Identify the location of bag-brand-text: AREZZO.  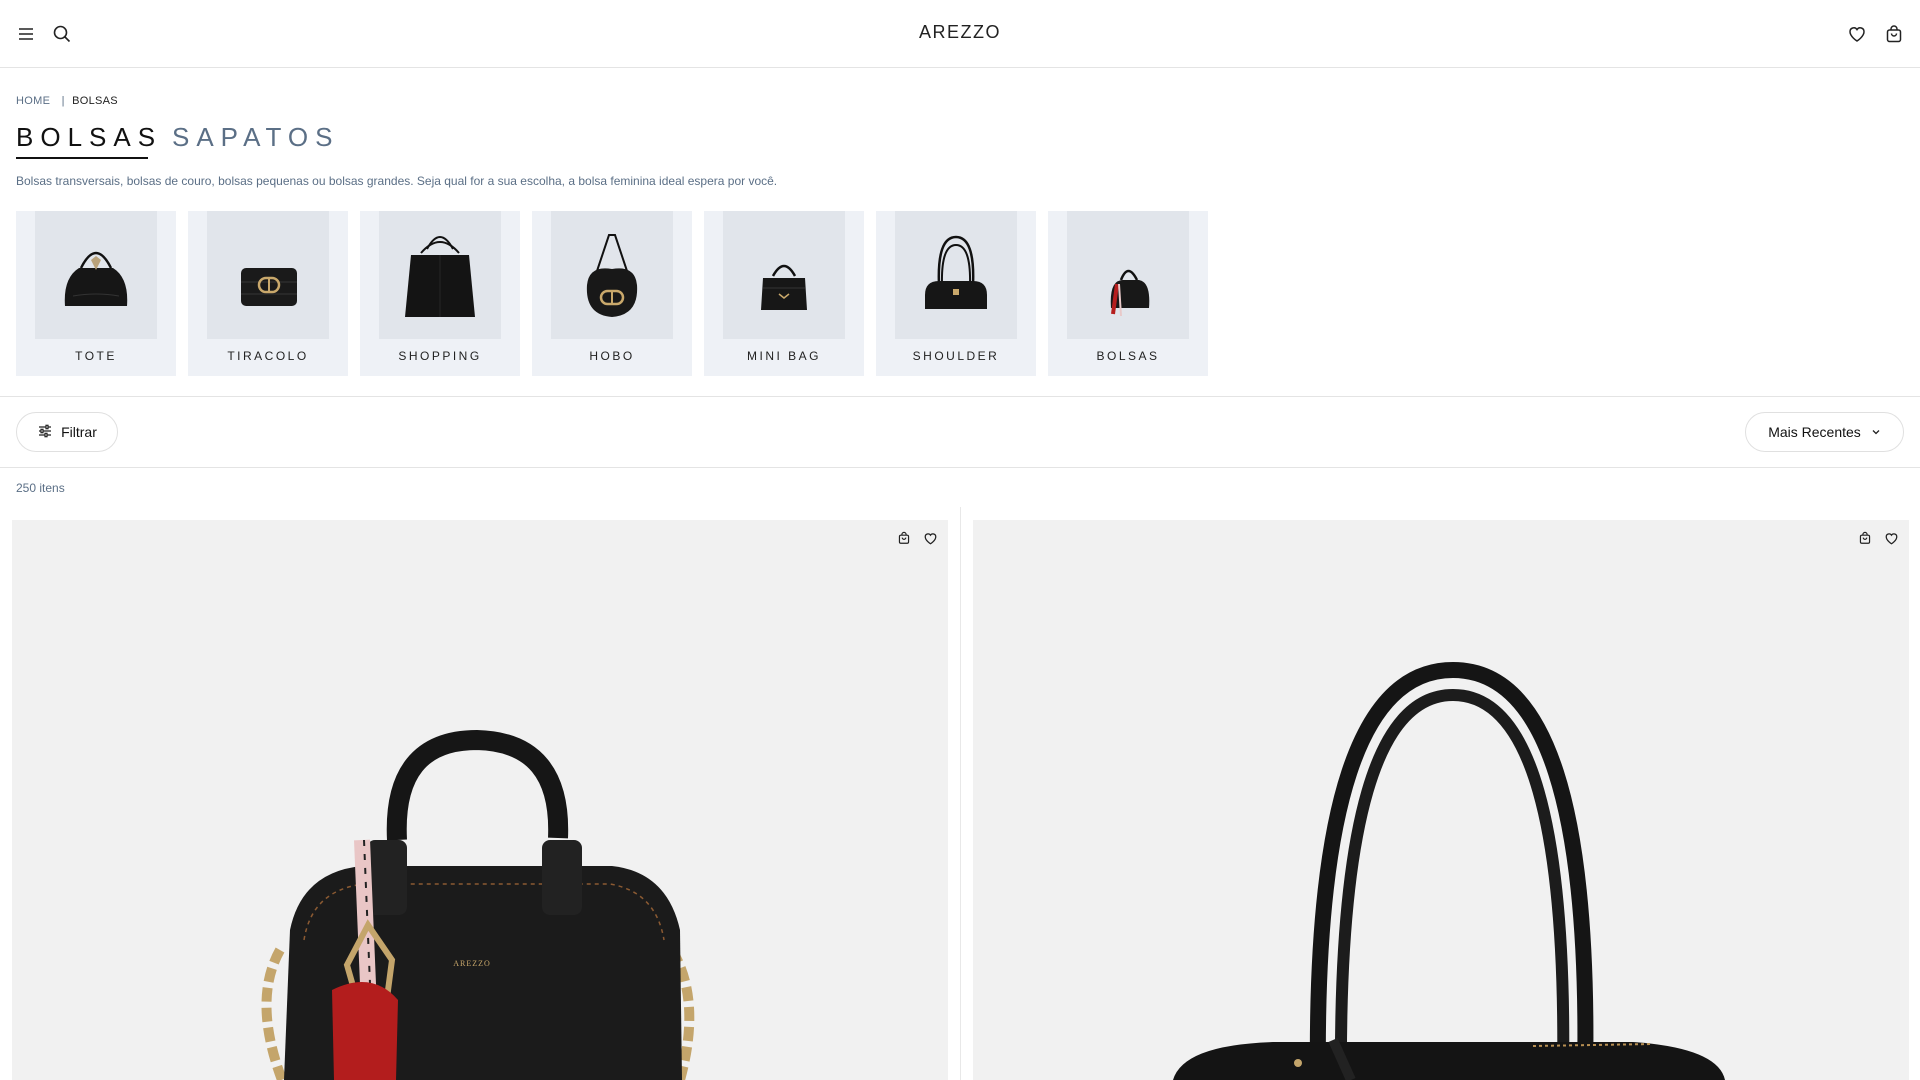
(472, 963).